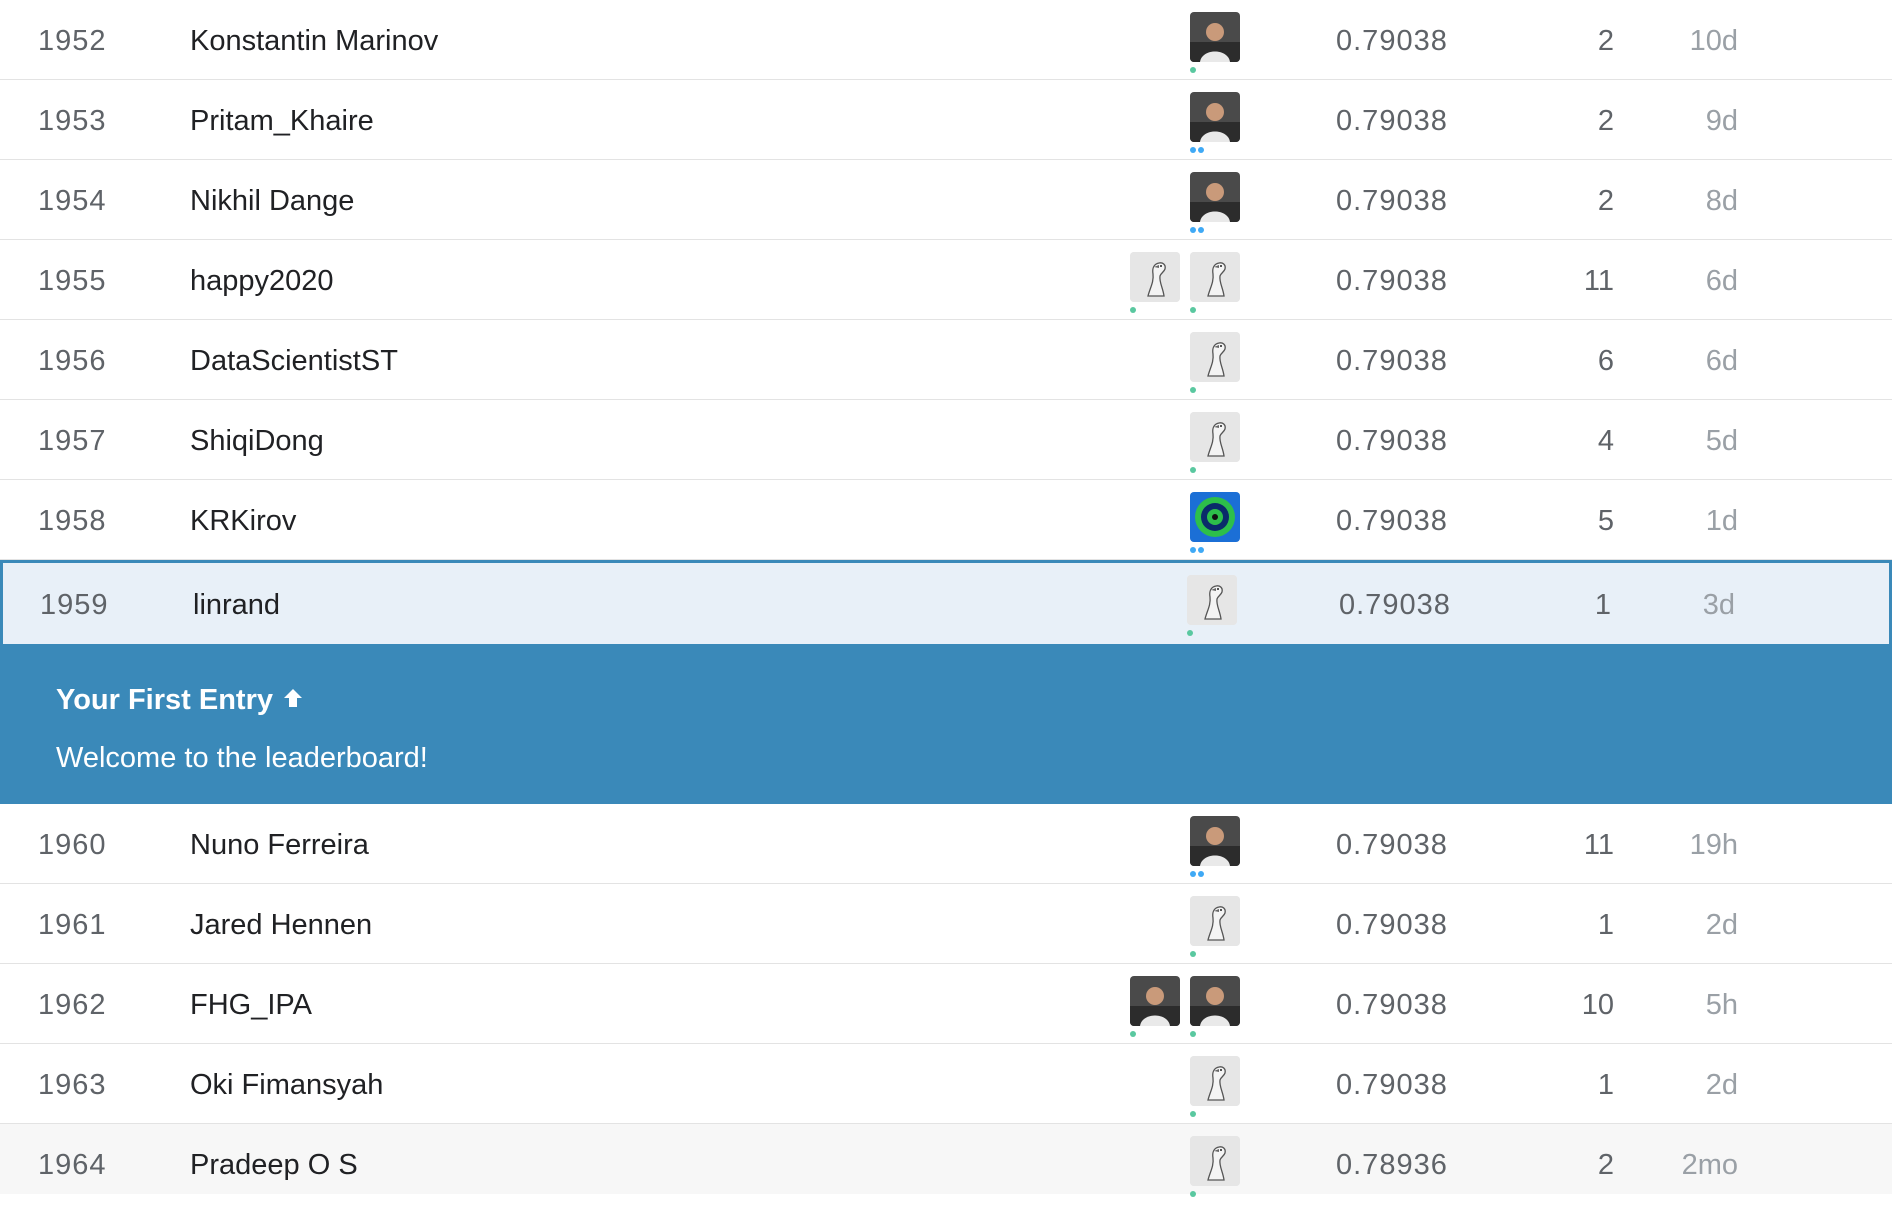 This screenshot has height=1206, width=1892. Describe the element at coordinates (946, 924) in the screenshot. I see `leaderboard-row: 1961 Jared Hennen 0.79038 1 2d` at that location.